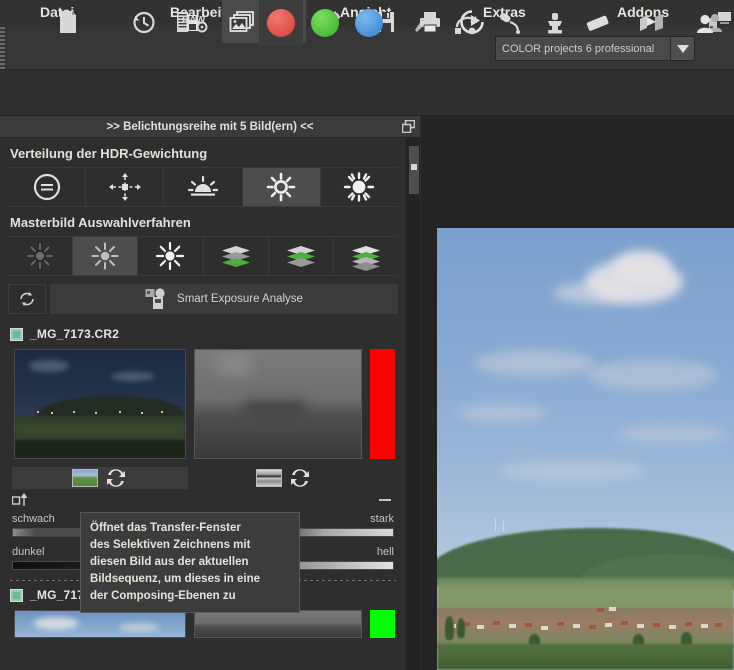 The width and height of the screenshot is (734, 670). I want to click on circle-equals-icon, so click(46, 187).